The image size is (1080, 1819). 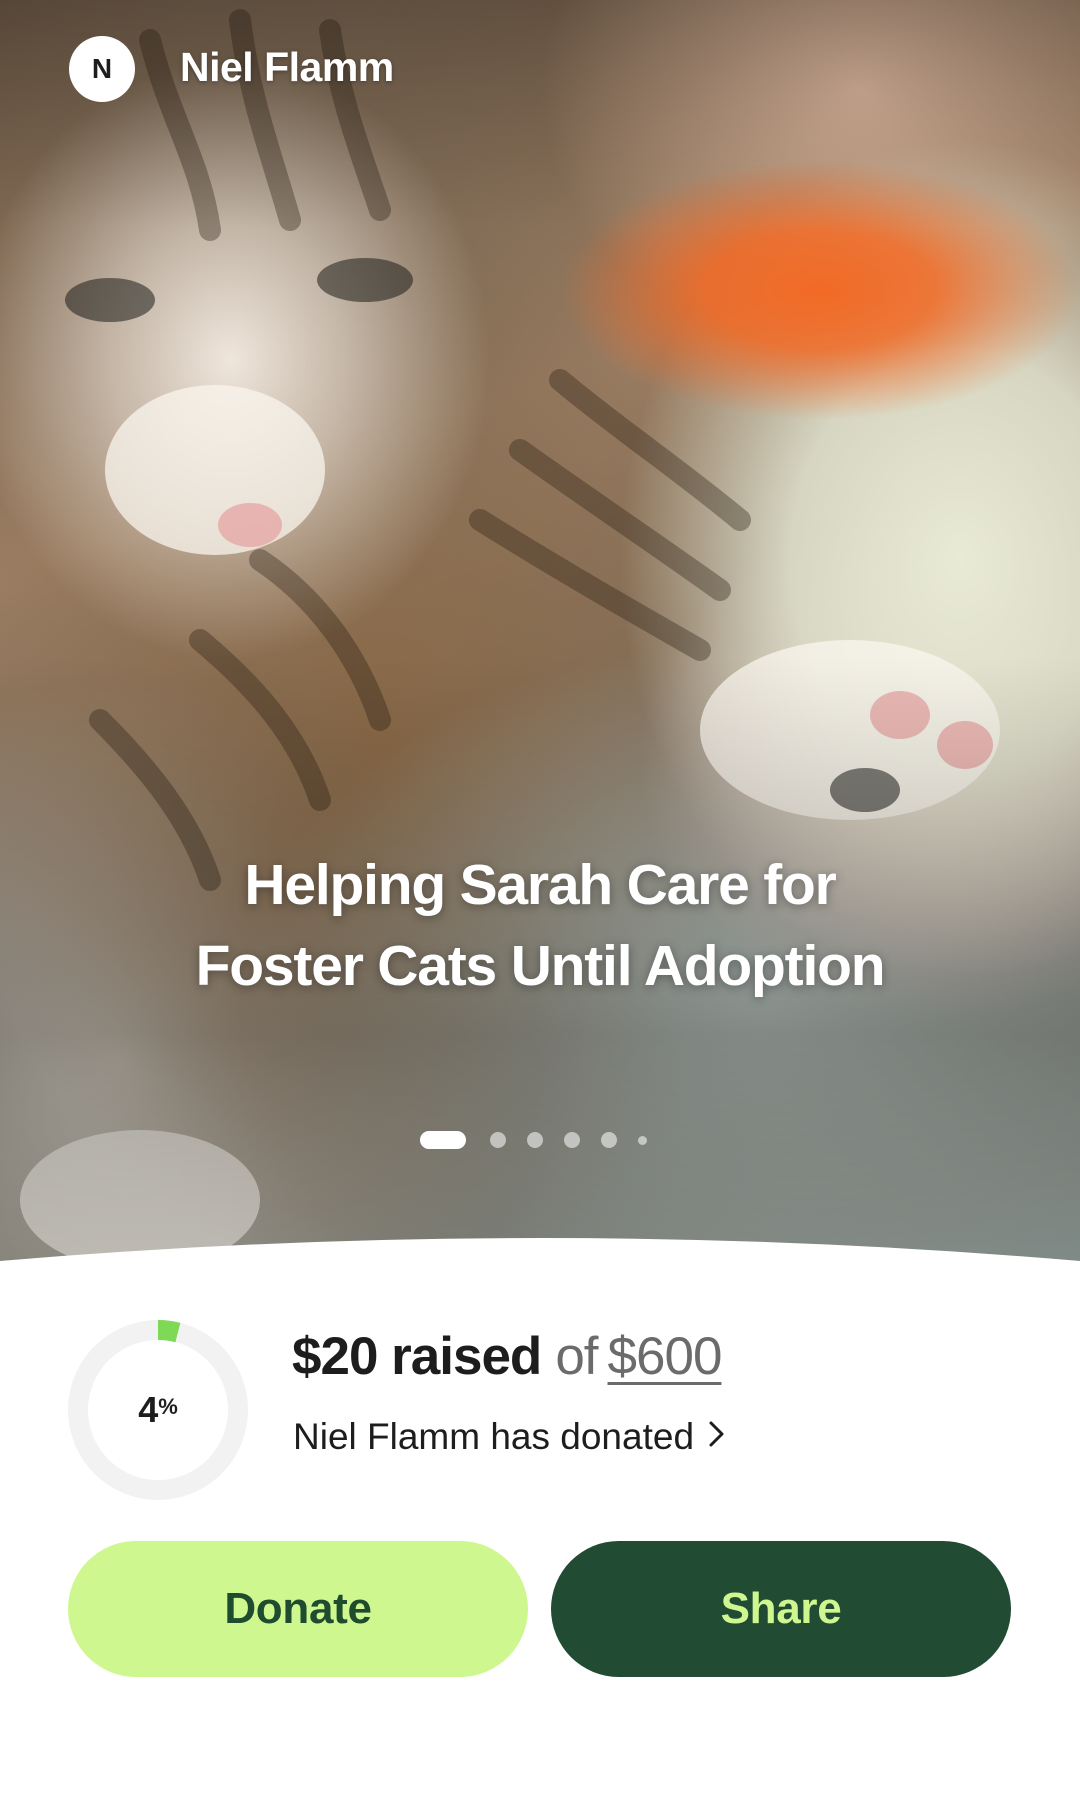 What do you see at coordinates (298, 1609) in the screenshot?
I see `donate-button: Donate` at bounding box center [298, 1609].